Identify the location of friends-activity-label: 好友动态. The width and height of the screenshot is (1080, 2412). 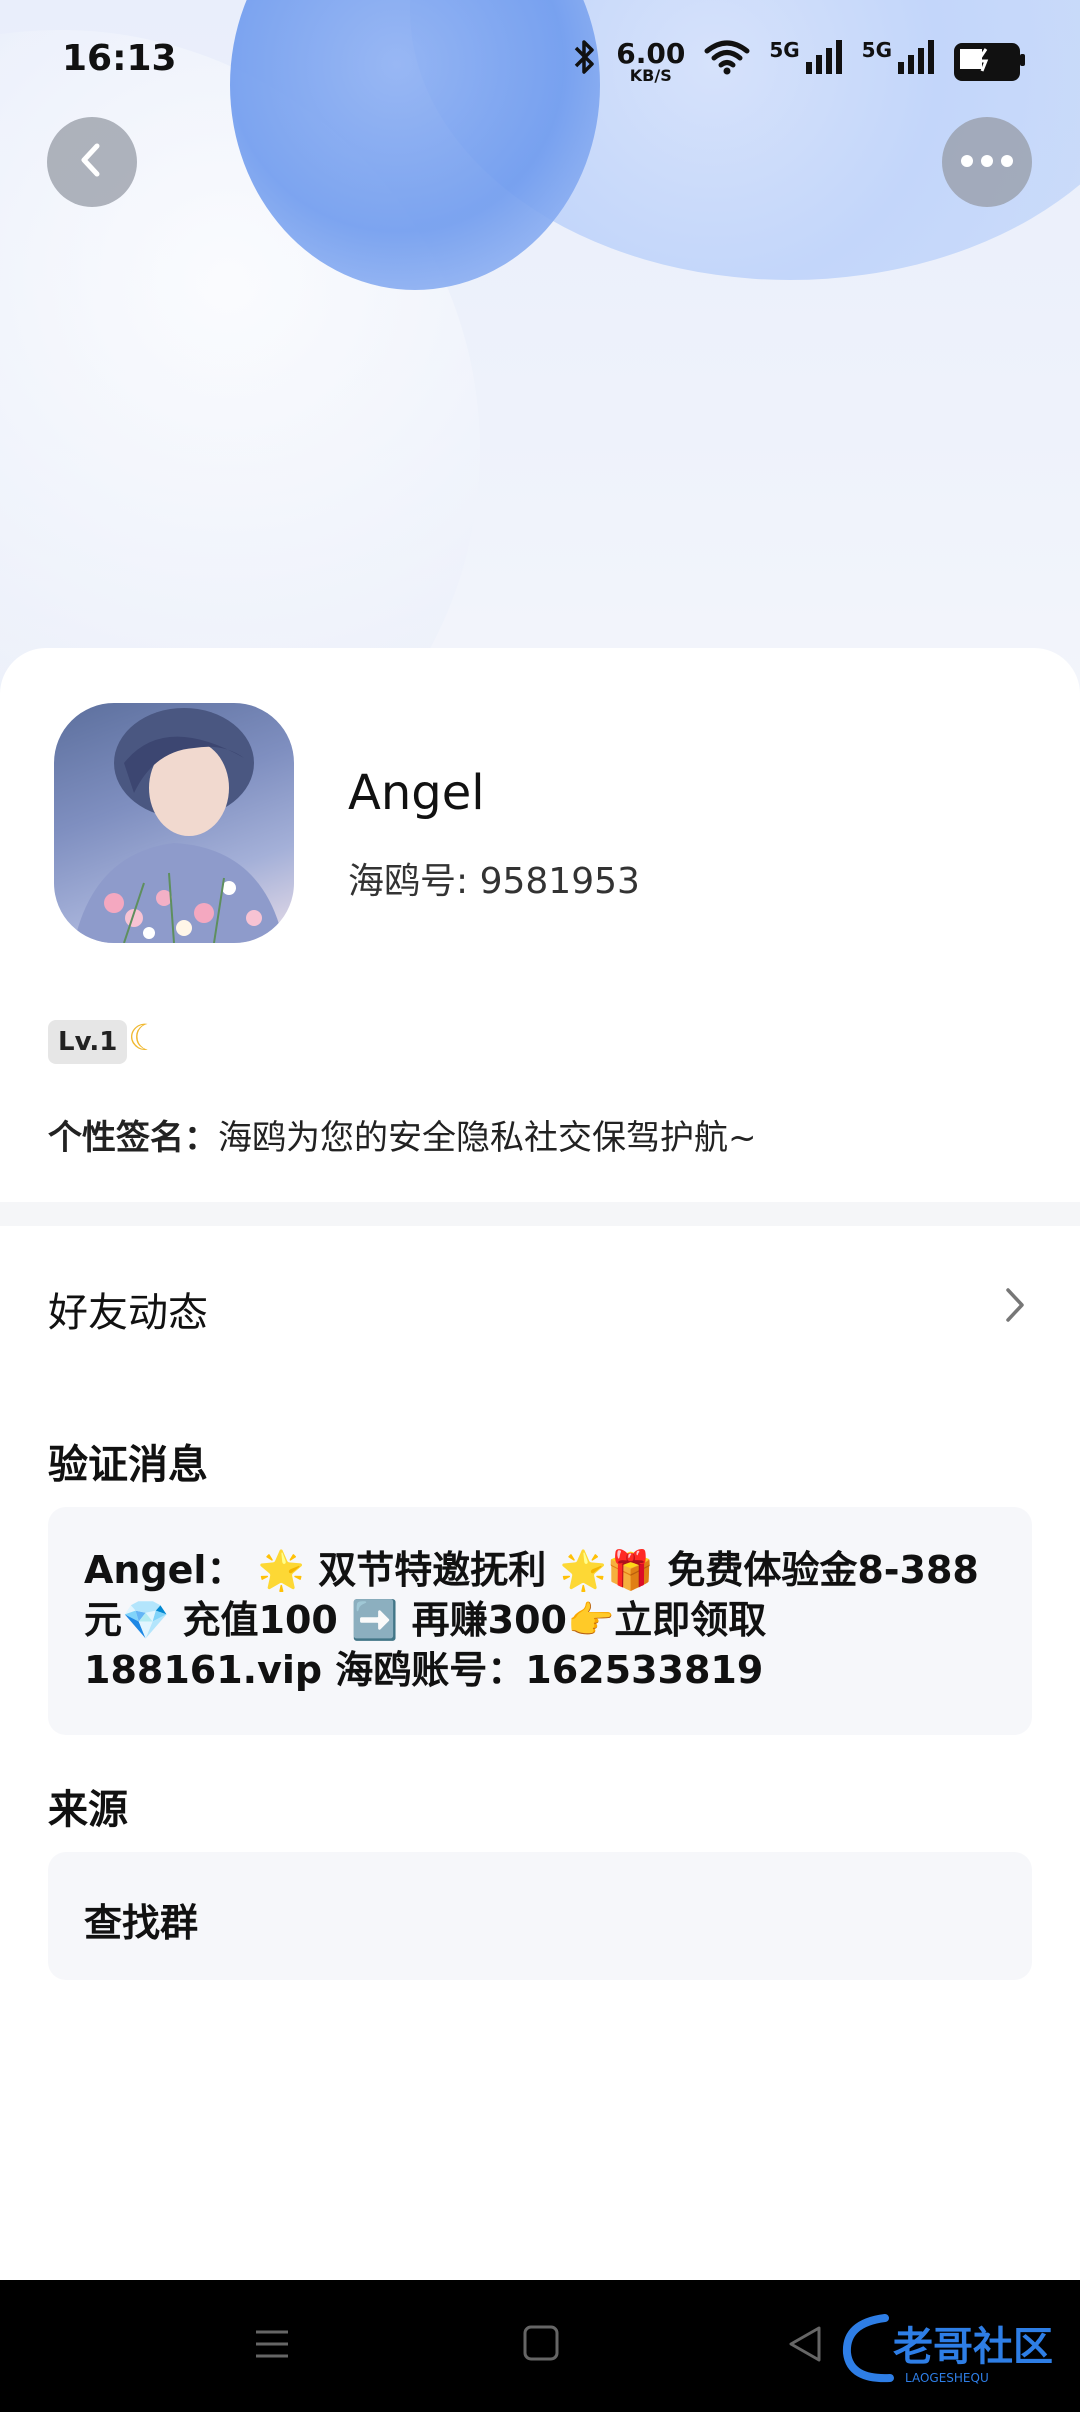
(128, 1313).